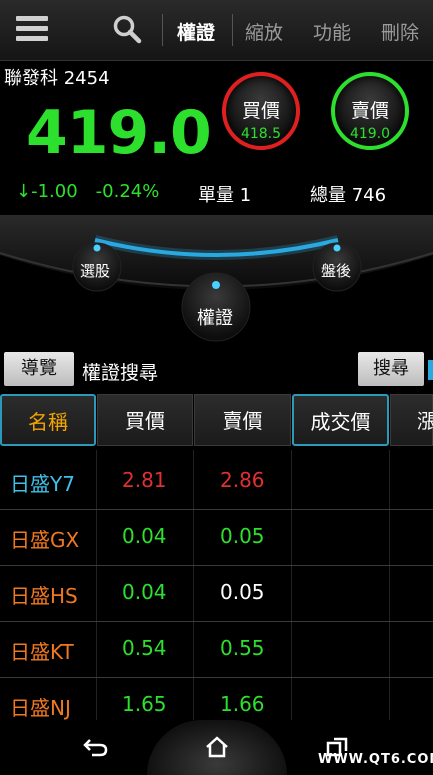 The height and width of the screenshot is (775, 433). I want to click on warrant-name: 日盛KT, so click(42, 652).